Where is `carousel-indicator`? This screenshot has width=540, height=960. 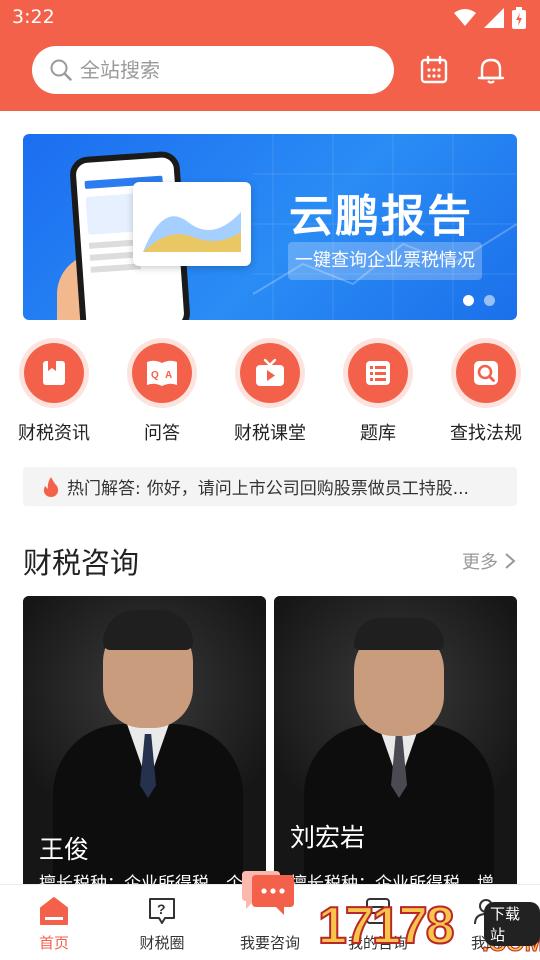
carousel-indicator is located at coordinates (479, 300).